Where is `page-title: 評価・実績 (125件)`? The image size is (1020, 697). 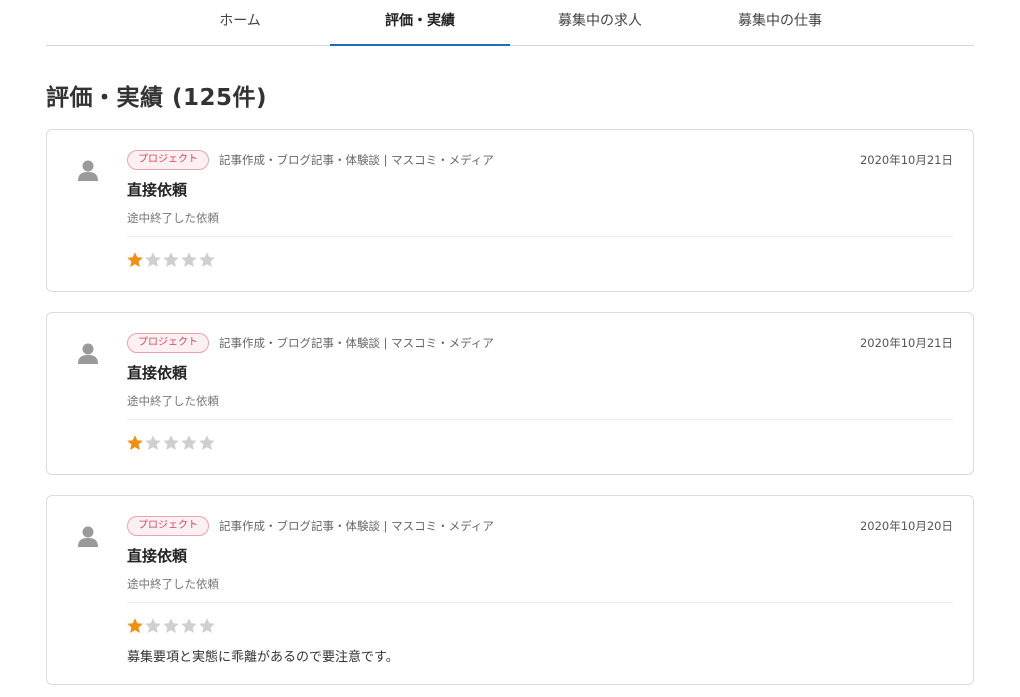
page-title: 評価・実績 (125件) is located at coordinates (157, 98).